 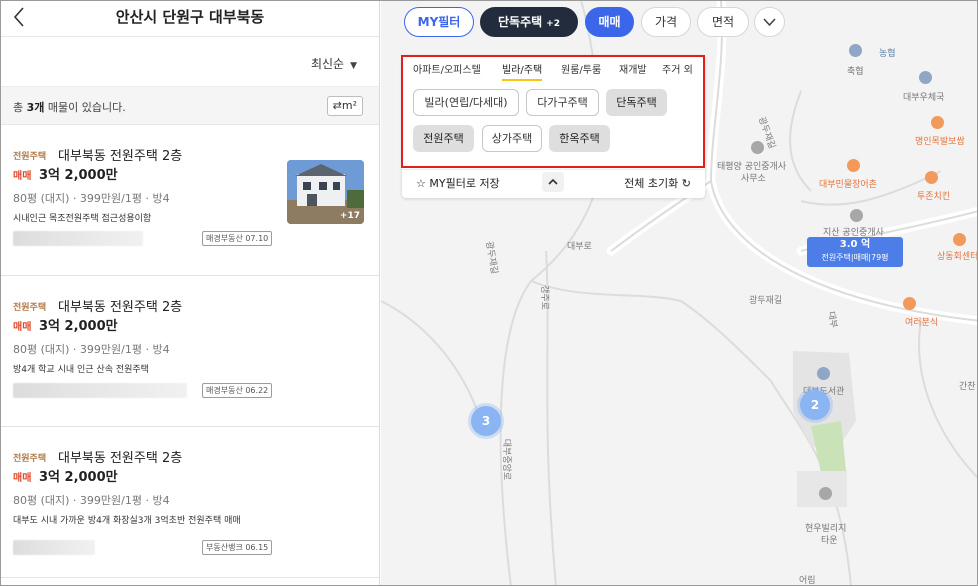 What do you see at coordinates (190, 106) in the screenshot?
I see `result-count-bar: 총 3개 매물이 있습니다. ⇄m²` at bounding box center [190, 106].